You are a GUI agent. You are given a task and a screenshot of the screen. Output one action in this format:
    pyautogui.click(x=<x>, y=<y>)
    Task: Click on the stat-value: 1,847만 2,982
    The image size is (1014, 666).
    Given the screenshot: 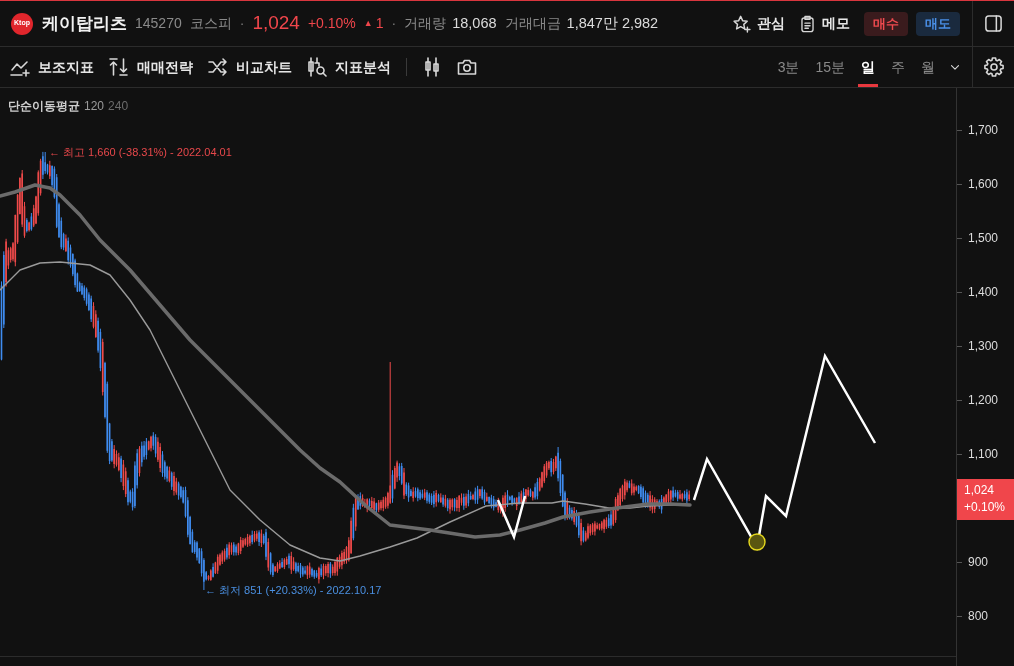 What is the action you would take?
    pyautogui.click(x=612, y=23)
    